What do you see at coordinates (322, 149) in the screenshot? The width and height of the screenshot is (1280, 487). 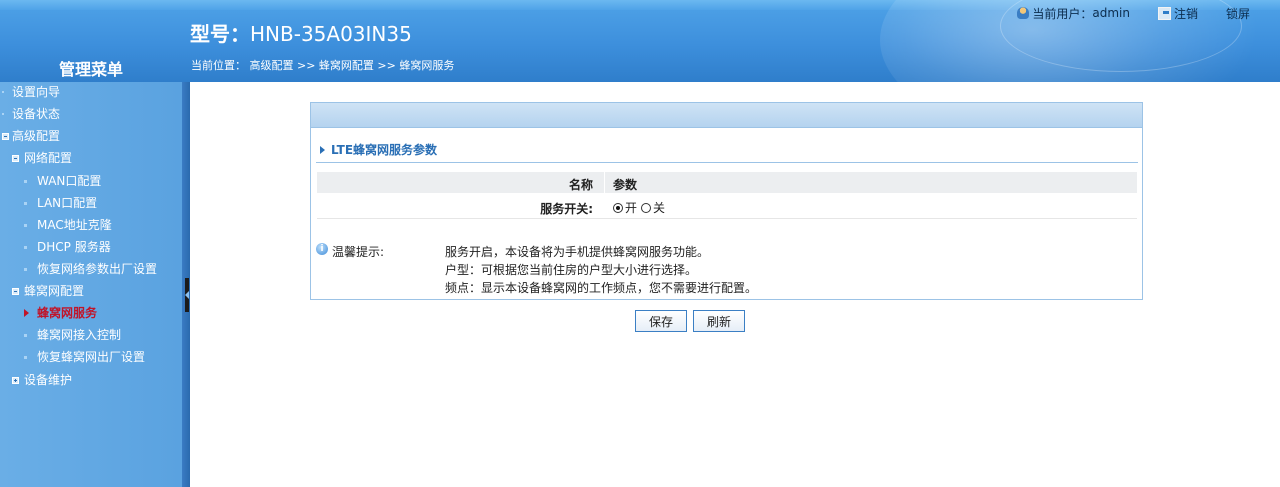 I see `section-arrow-icon` at bounding box center [322, 149].